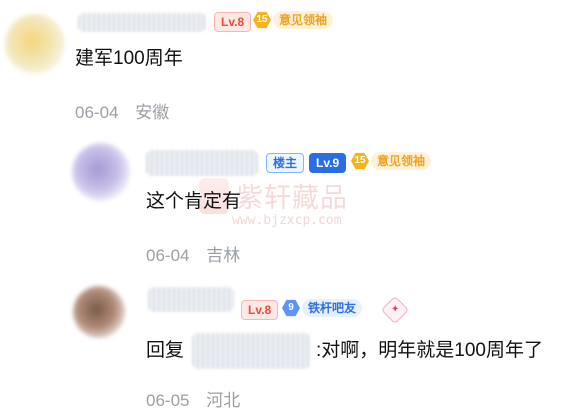 The image size is (586, 411). What do you see at coordinates (223, 400) in the screenshot?
I see `comment-location: 河北` at bounding box center [223, 400].